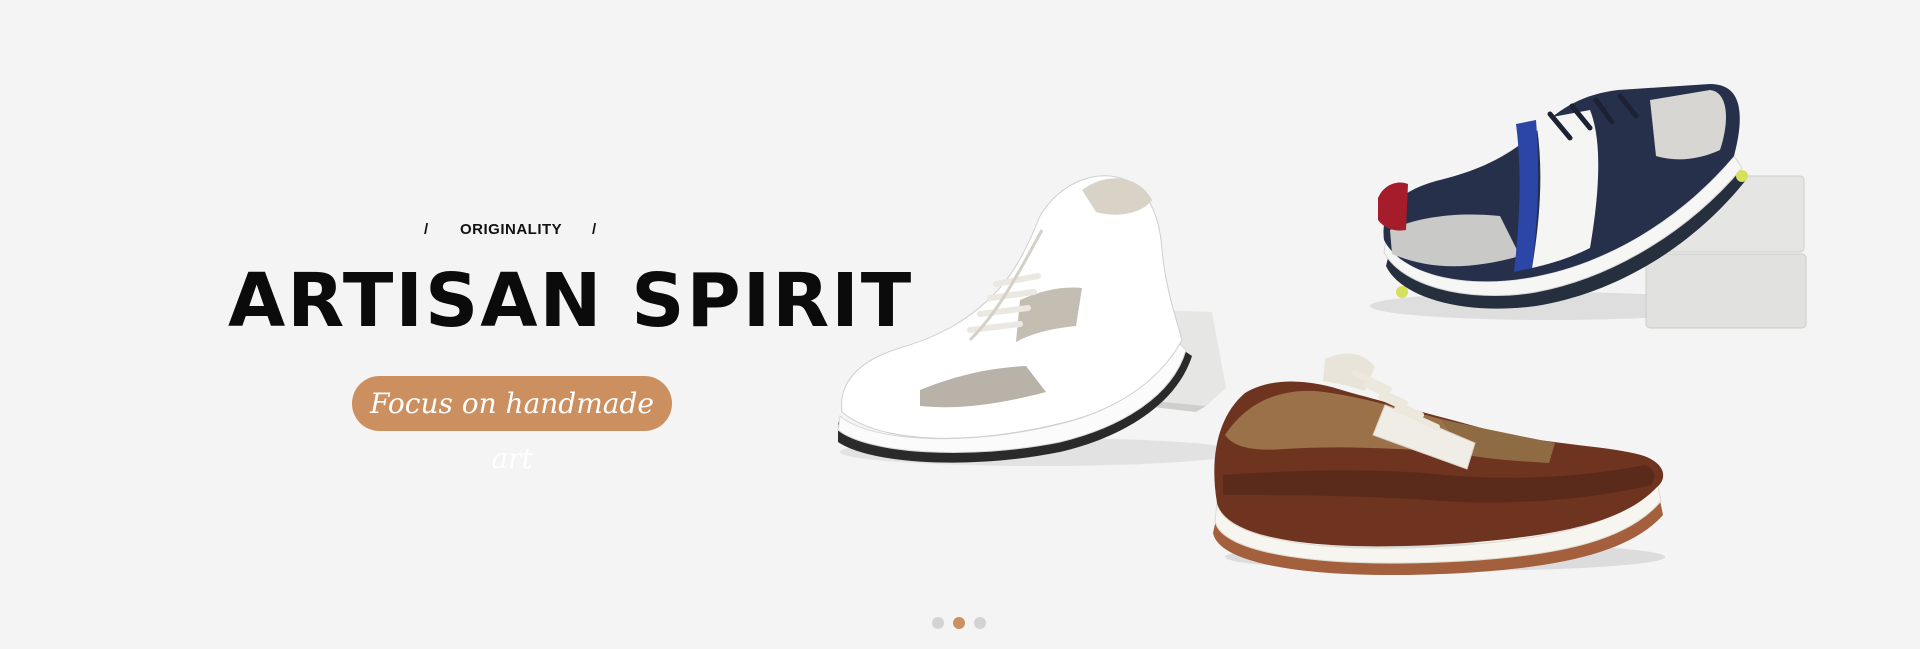 The image size is (1920, 649). What do you see at coordinates (1588, 206) in the screenshot?
I see `navy-white-sneaker-image` at bounding box center [1588, 206].